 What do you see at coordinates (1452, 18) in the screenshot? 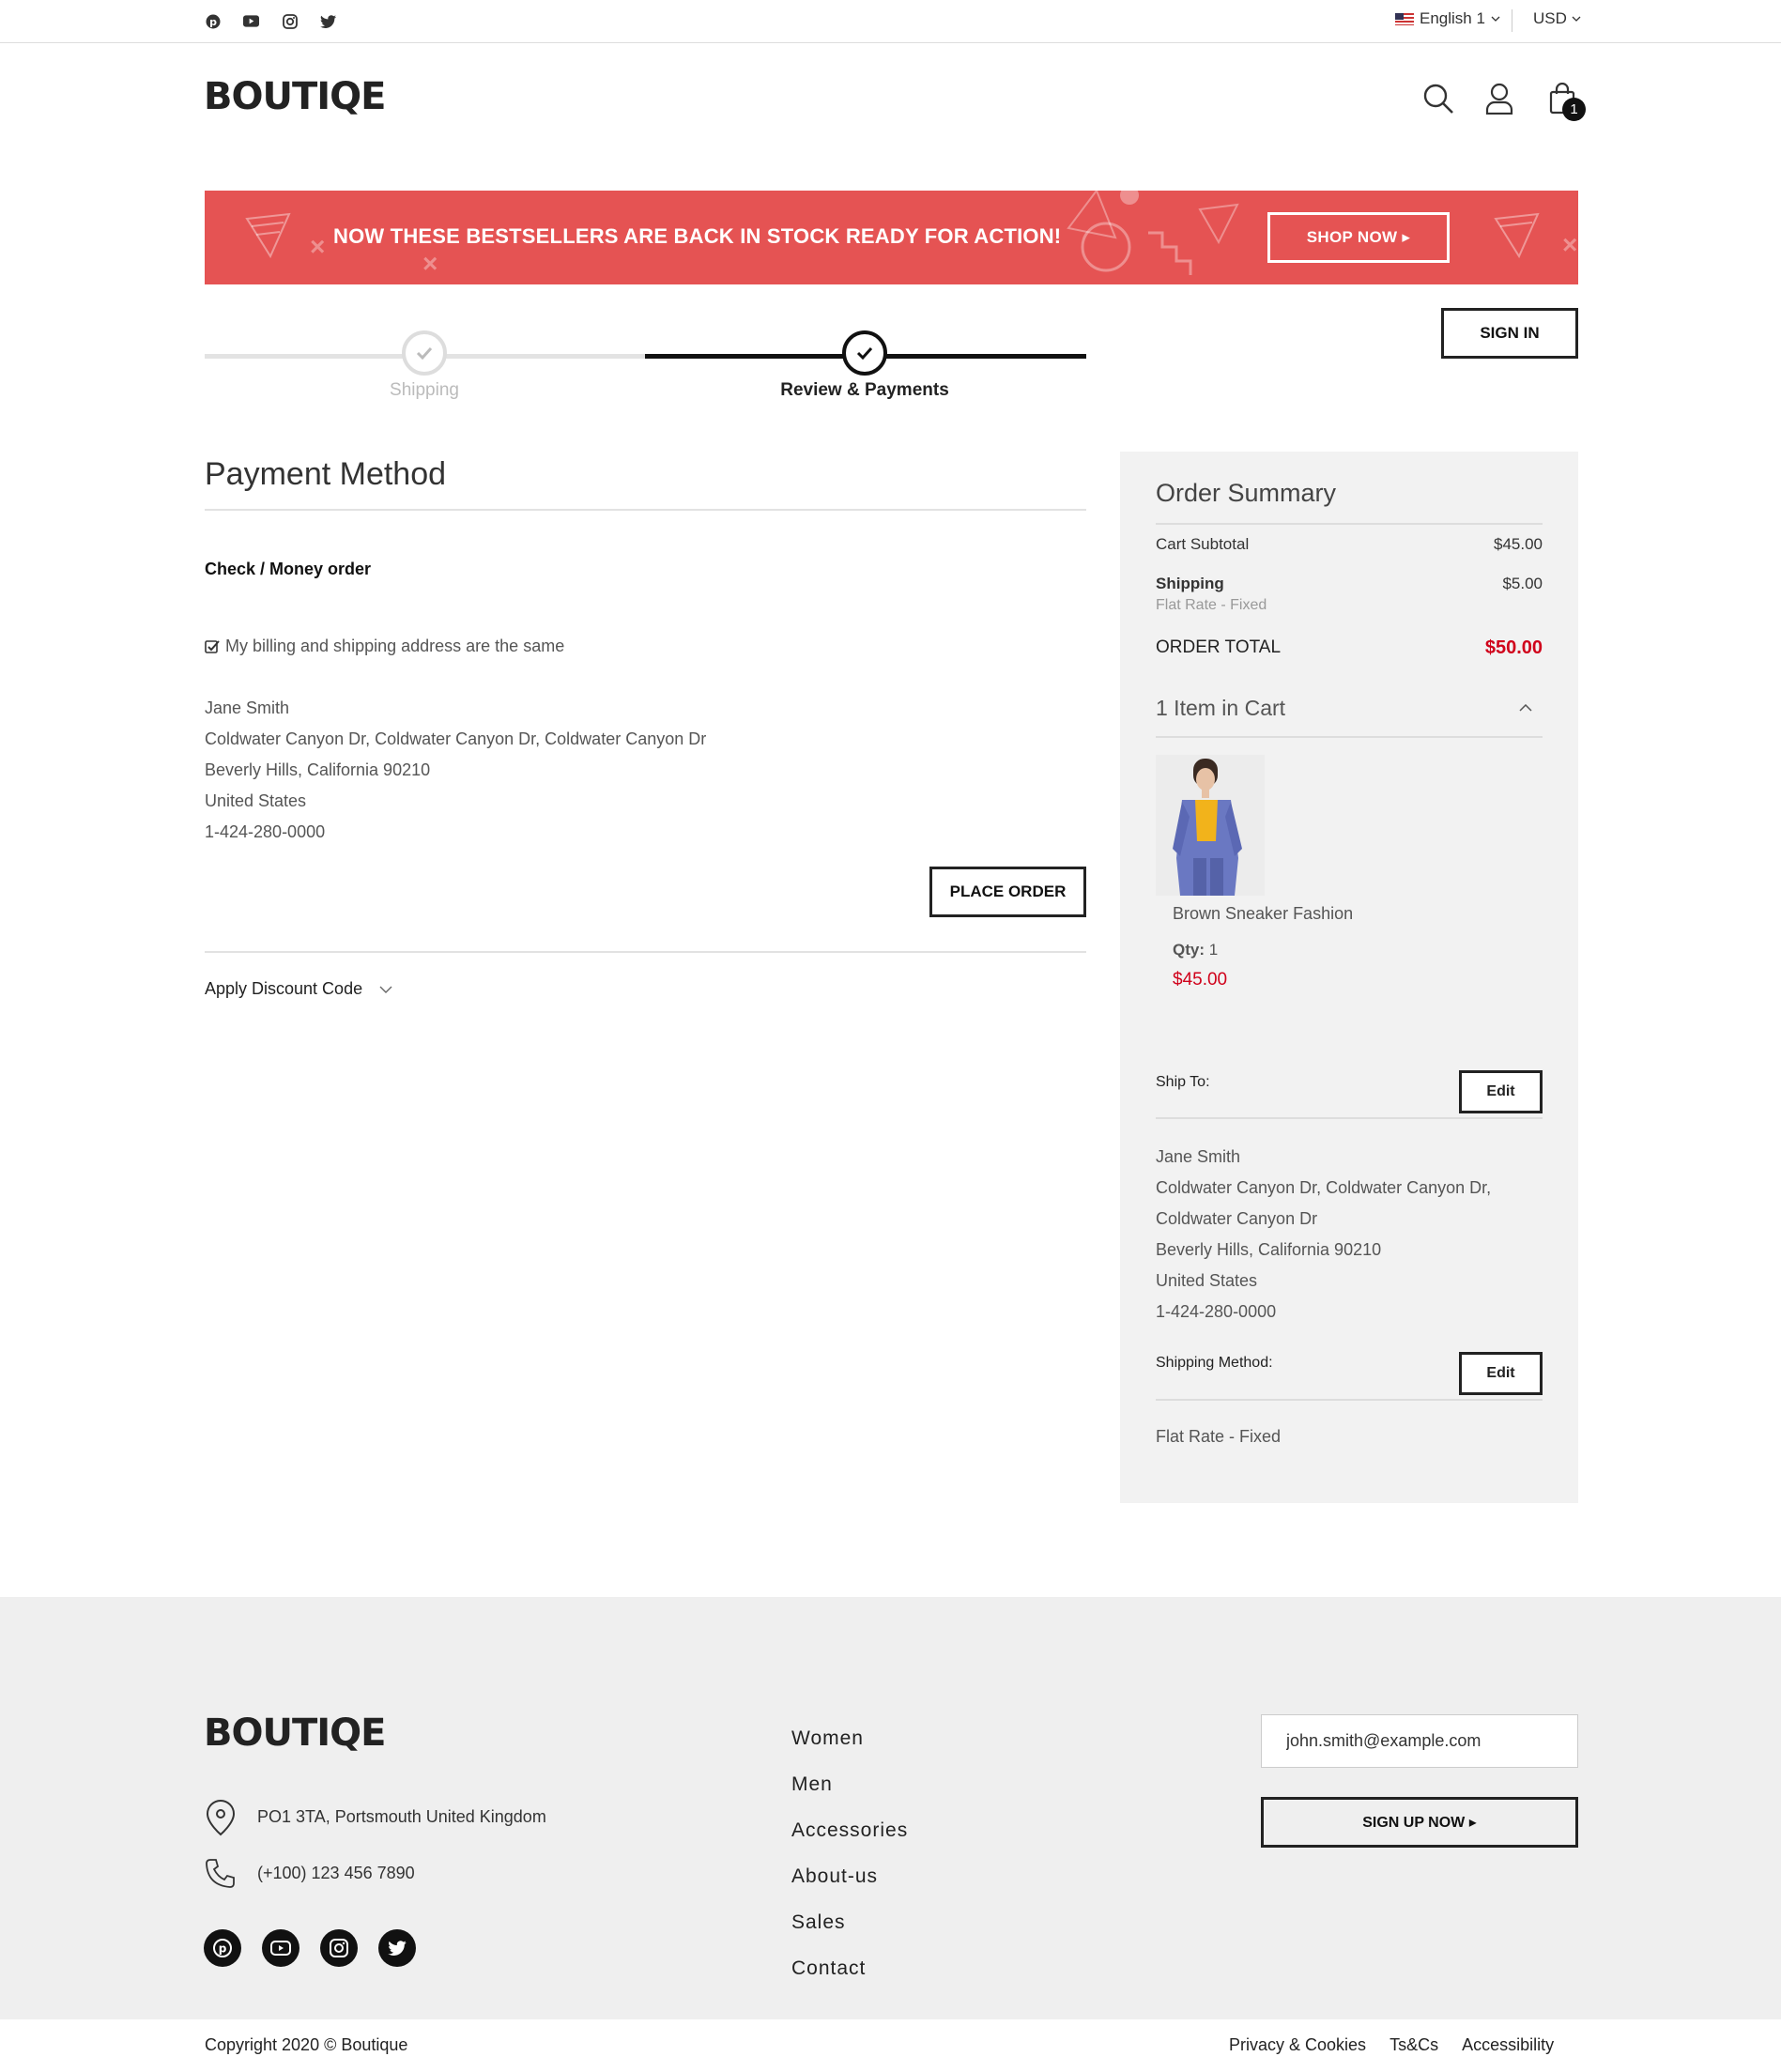
I see `language-label: English 1` at bounding box center [1452, 18].